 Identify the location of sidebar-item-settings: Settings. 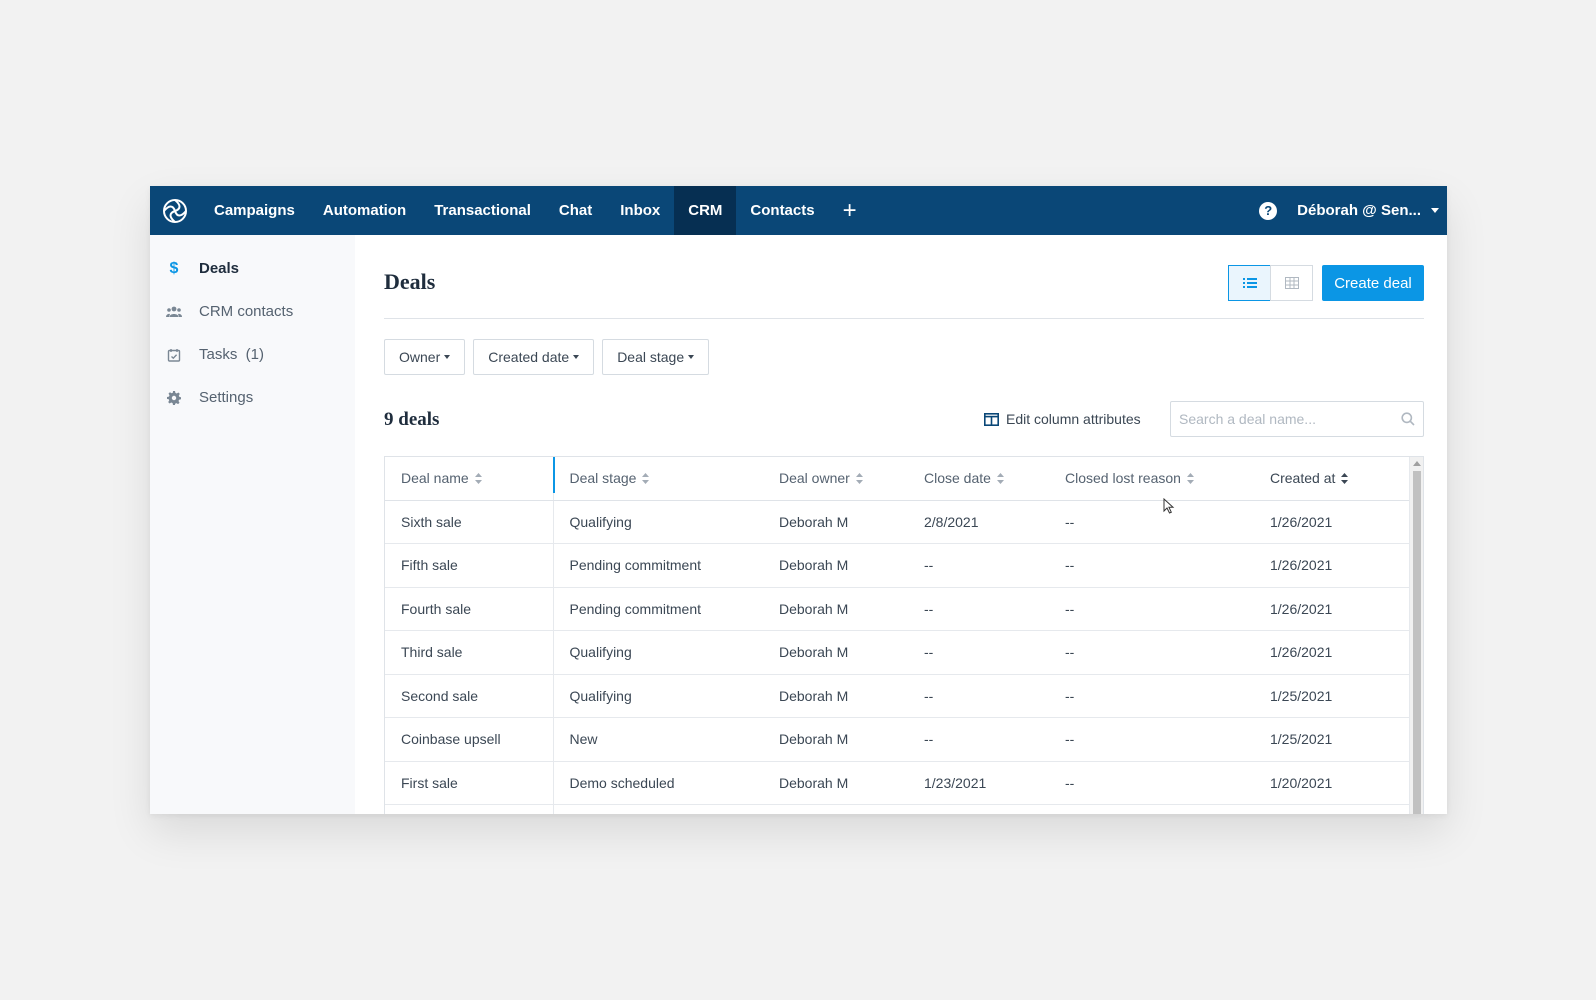
(252, 397).